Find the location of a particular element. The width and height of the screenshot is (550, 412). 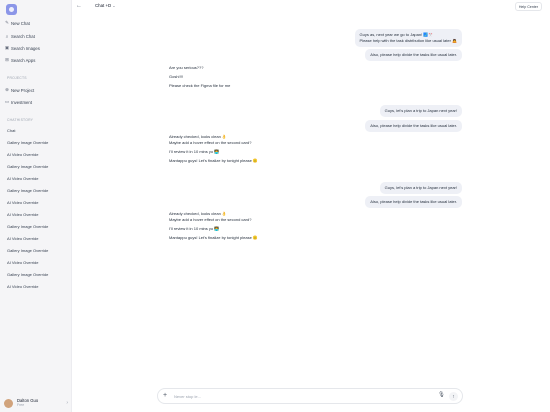

profile-menu: Dalton Guo Free › is located at coordinates (36, 403).